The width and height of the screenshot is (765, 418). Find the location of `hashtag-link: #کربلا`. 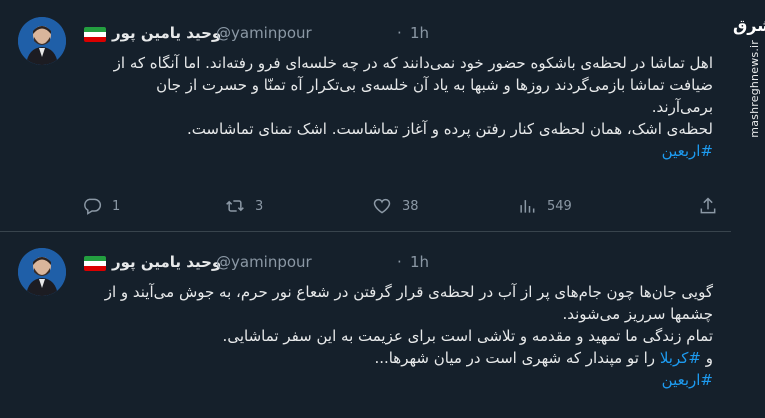

hashtag-link: #کربلا is located at coordinates (680, 358).